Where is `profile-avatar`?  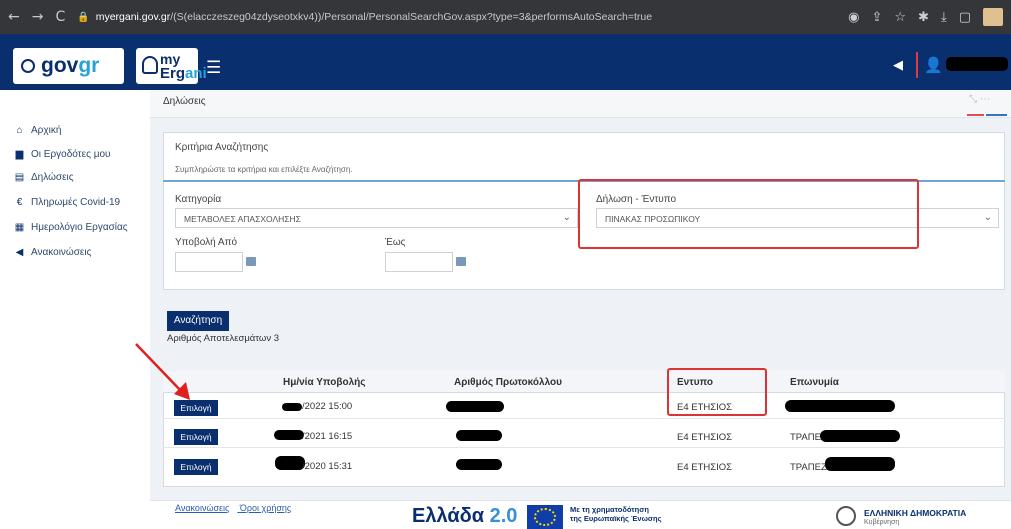 profile-avatar is located at coordinates (993, 17).